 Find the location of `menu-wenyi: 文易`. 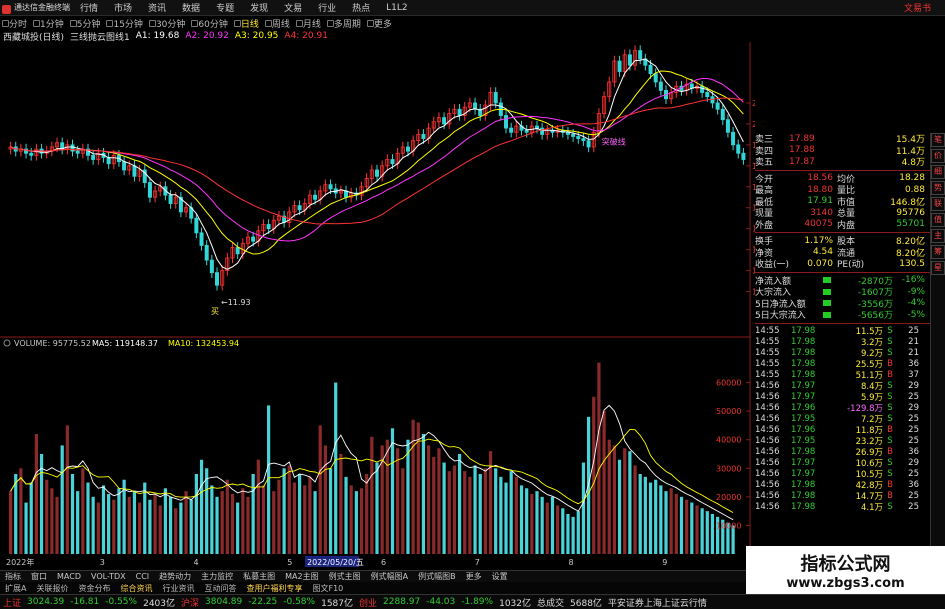

menu-wenyi: 文易 is located at coordinates (293, 7).